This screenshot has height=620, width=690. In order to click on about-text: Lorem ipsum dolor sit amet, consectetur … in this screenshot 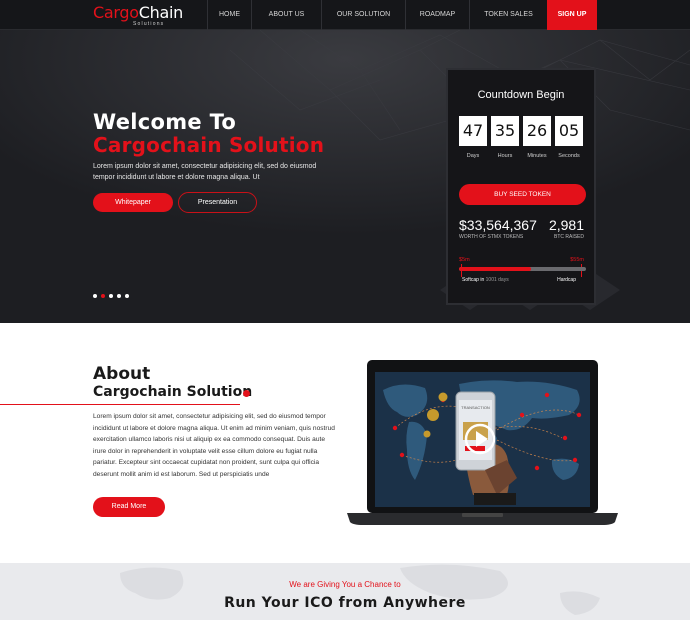, I will do `click(214, 445)`.